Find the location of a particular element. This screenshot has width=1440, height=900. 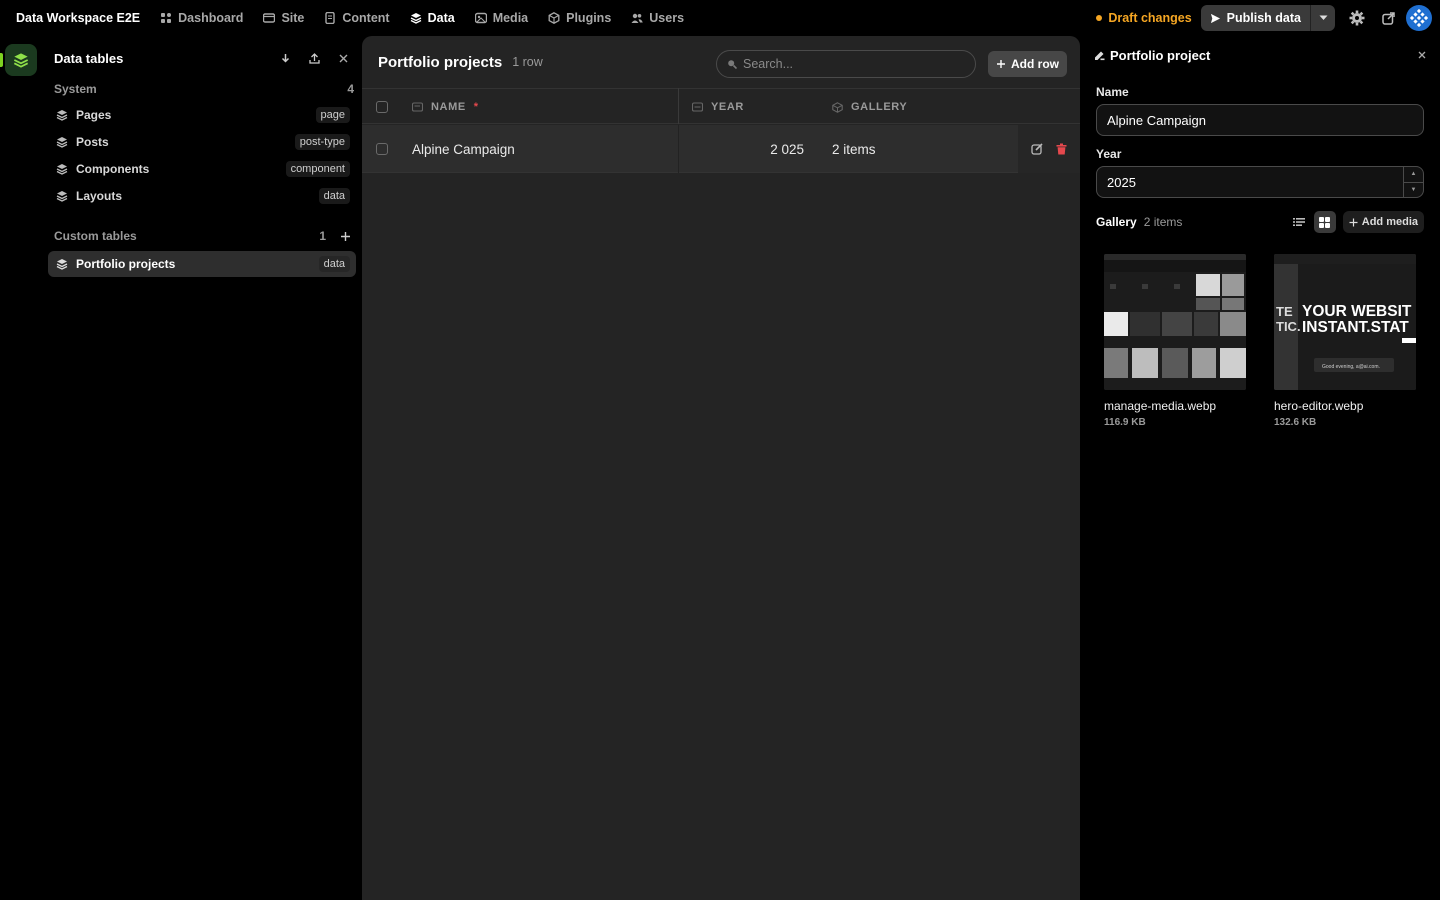

list-view-button is located at coordinates (1299, 222).